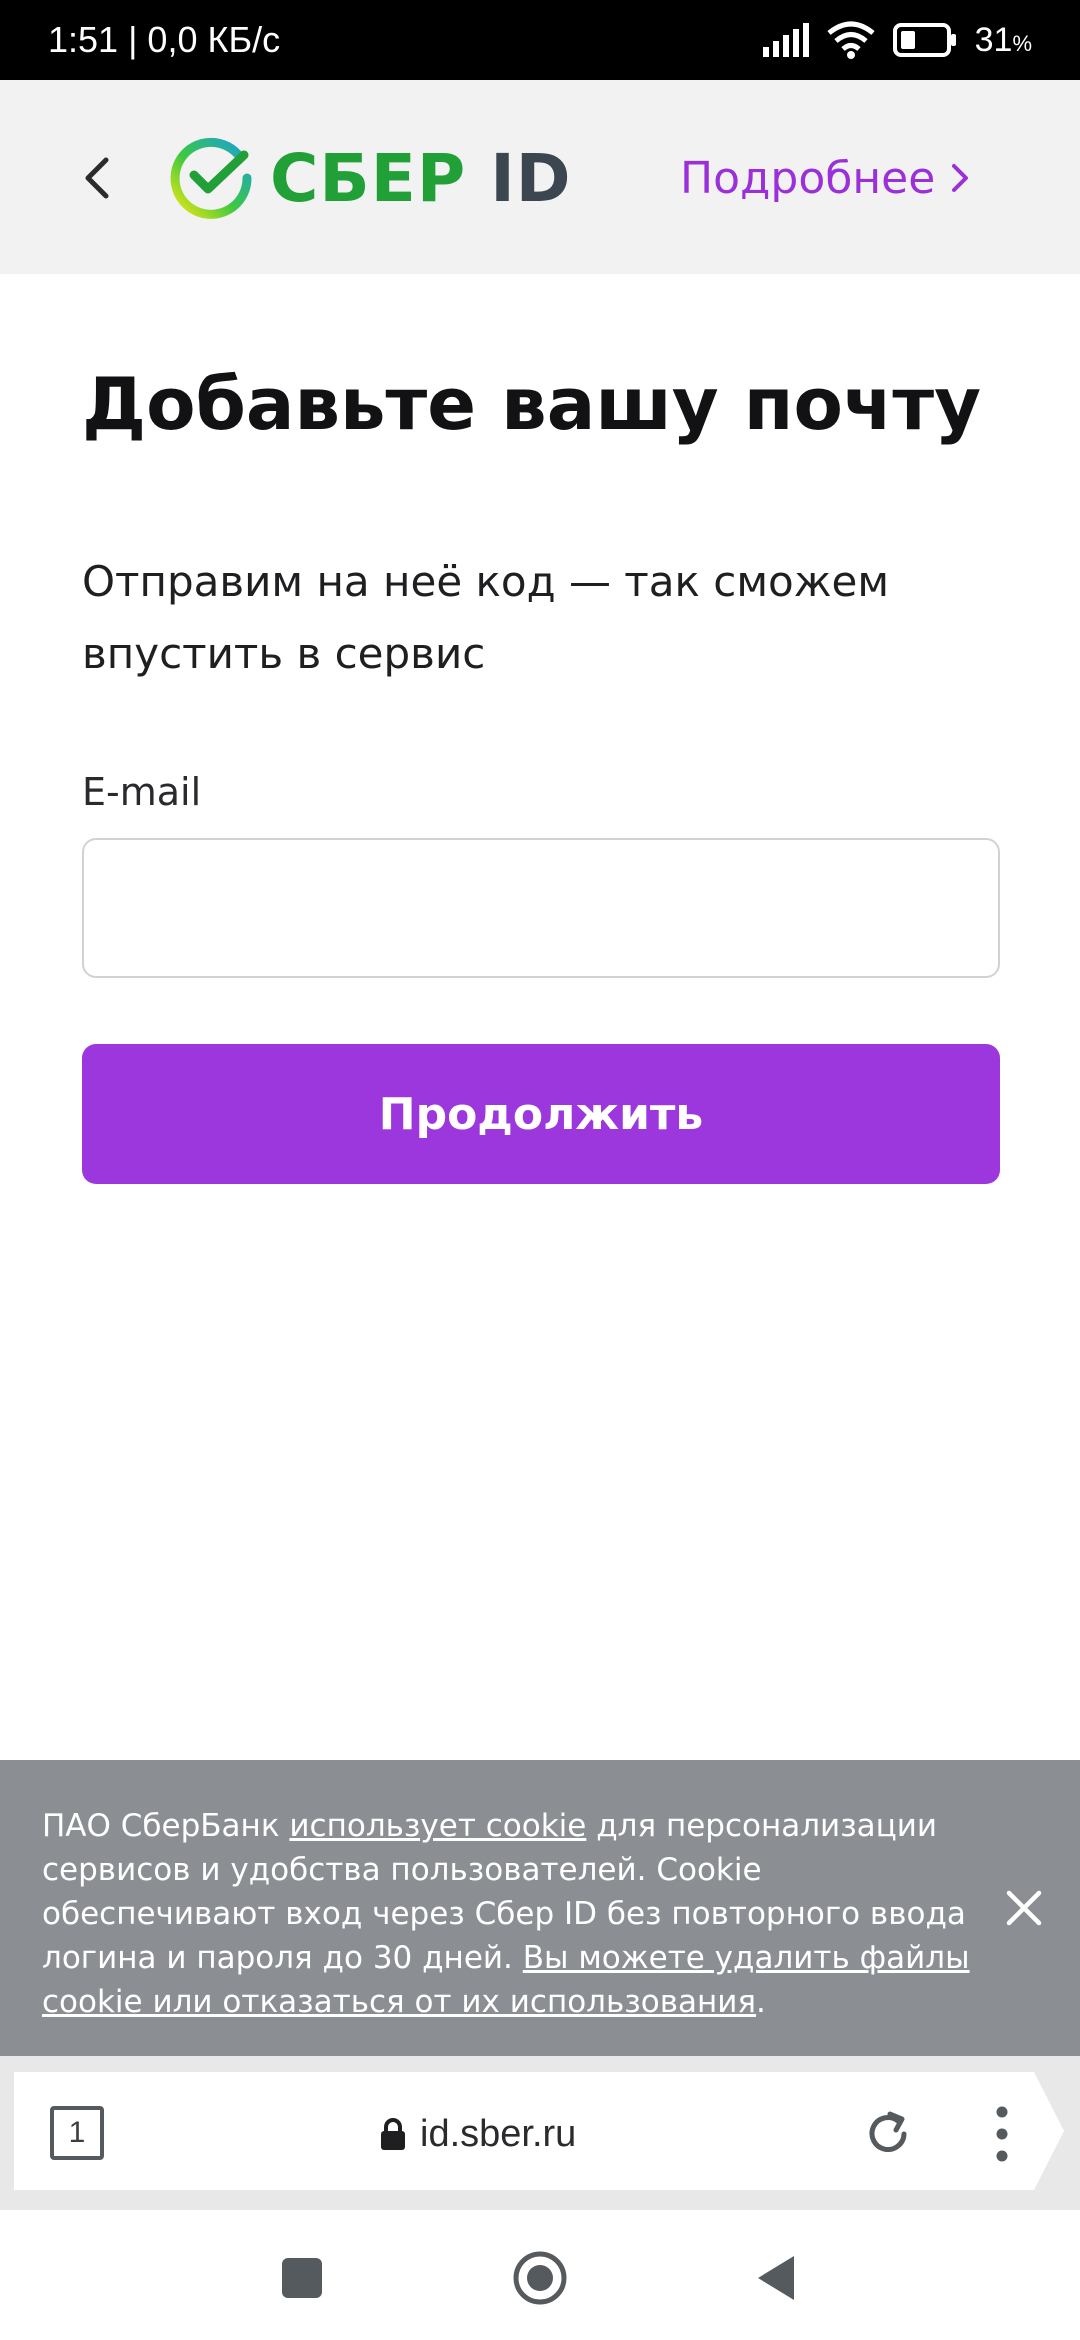  I want to click on tabs-button: 1, so click(77, 2133).